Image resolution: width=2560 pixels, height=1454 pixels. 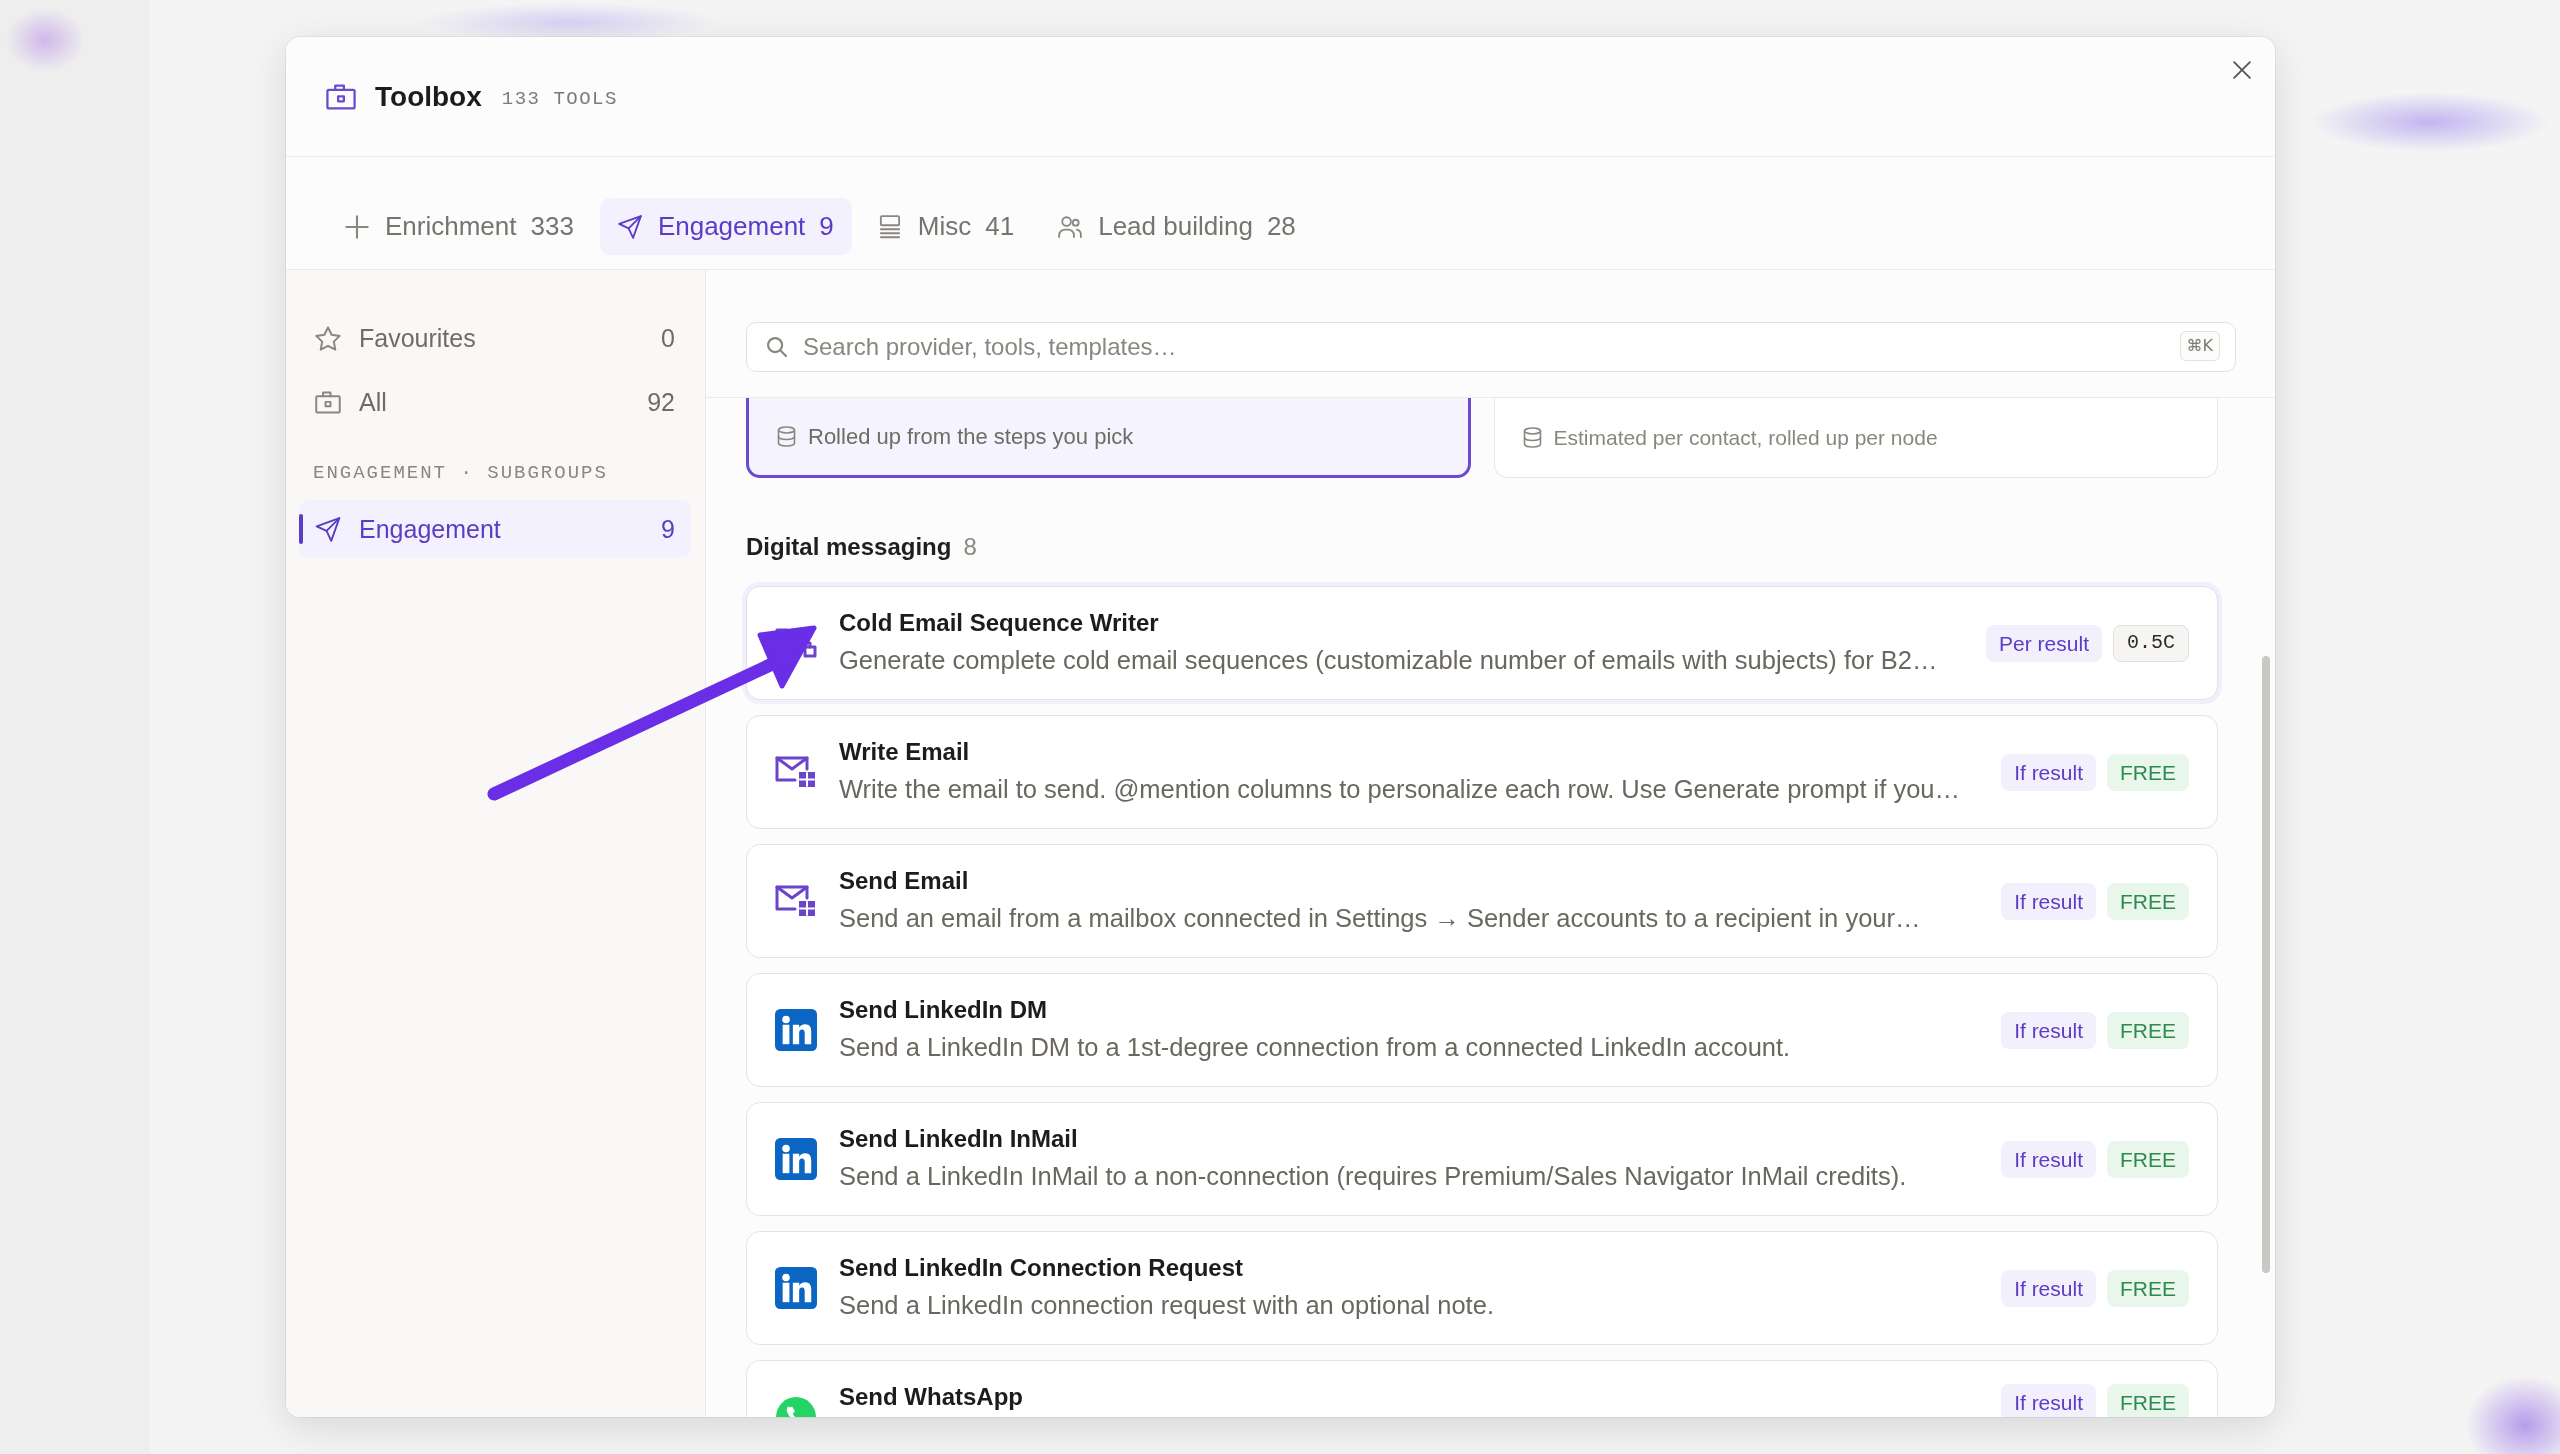 What do you see at coordinates (495, 402) in the screenshot?
I see `sidebar-item: All 92` at bounding box center [495, 402].